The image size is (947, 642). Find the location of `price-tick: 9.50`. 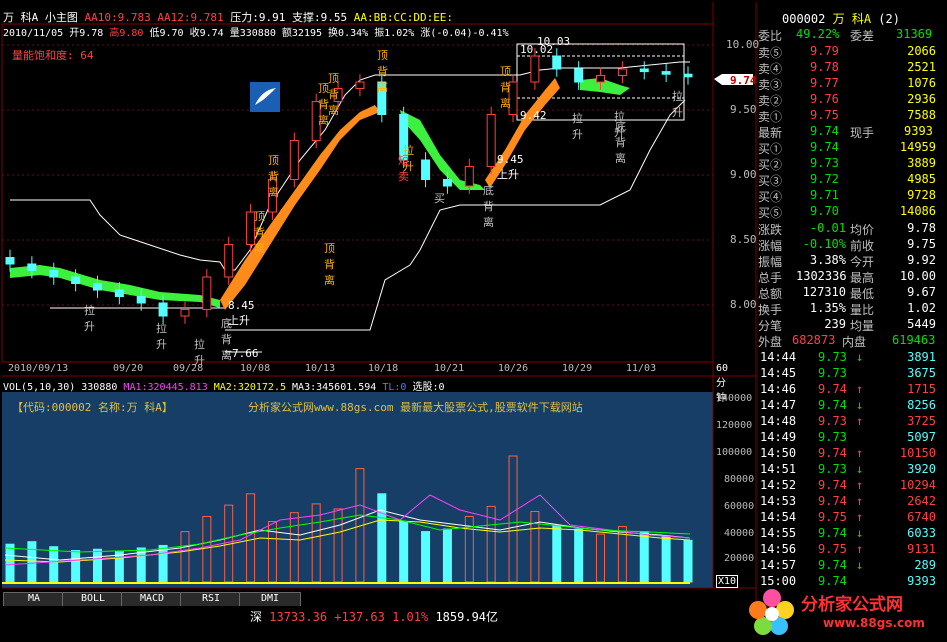

price-tick: 9.50 is located at coordinates (743, 109).